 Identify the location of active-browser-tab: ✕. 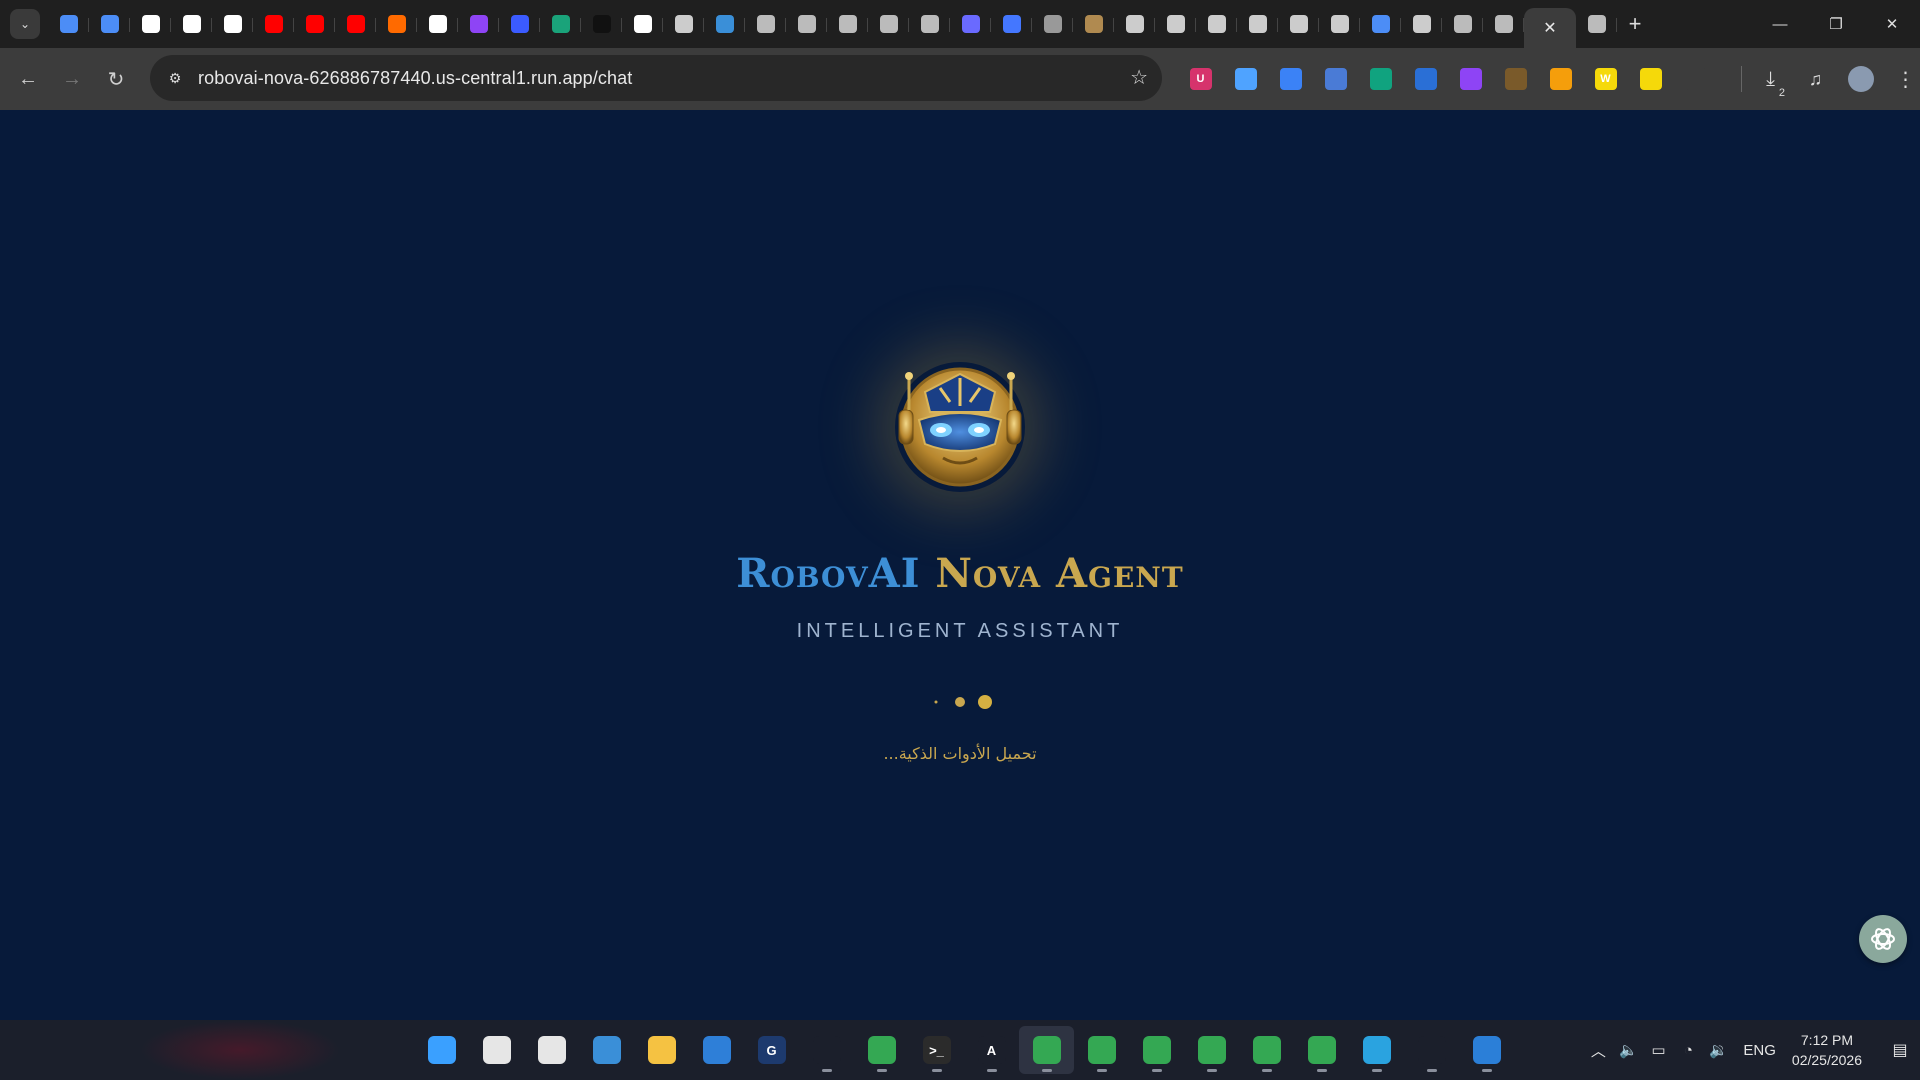
(1550, 28).